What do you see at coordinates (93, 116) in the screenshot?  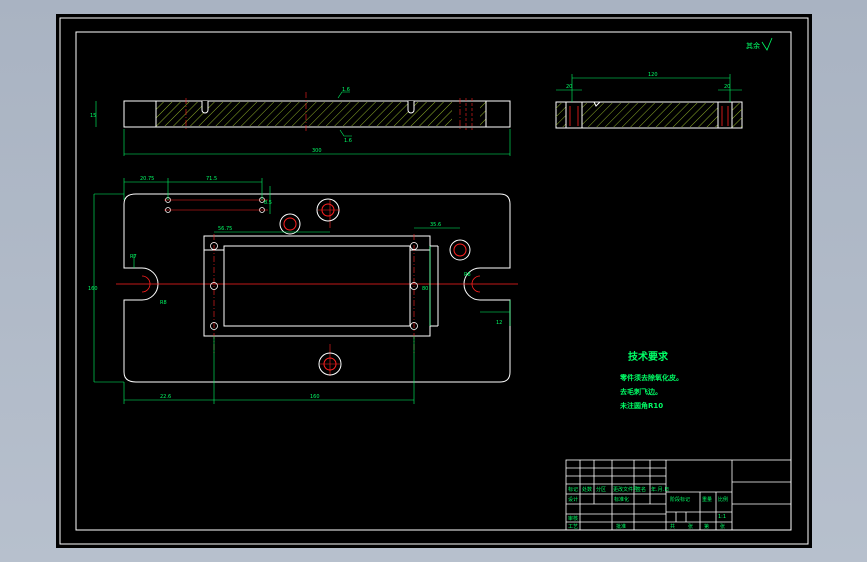 I see `front-dim-height: 15` at bounding box center [93, 116].